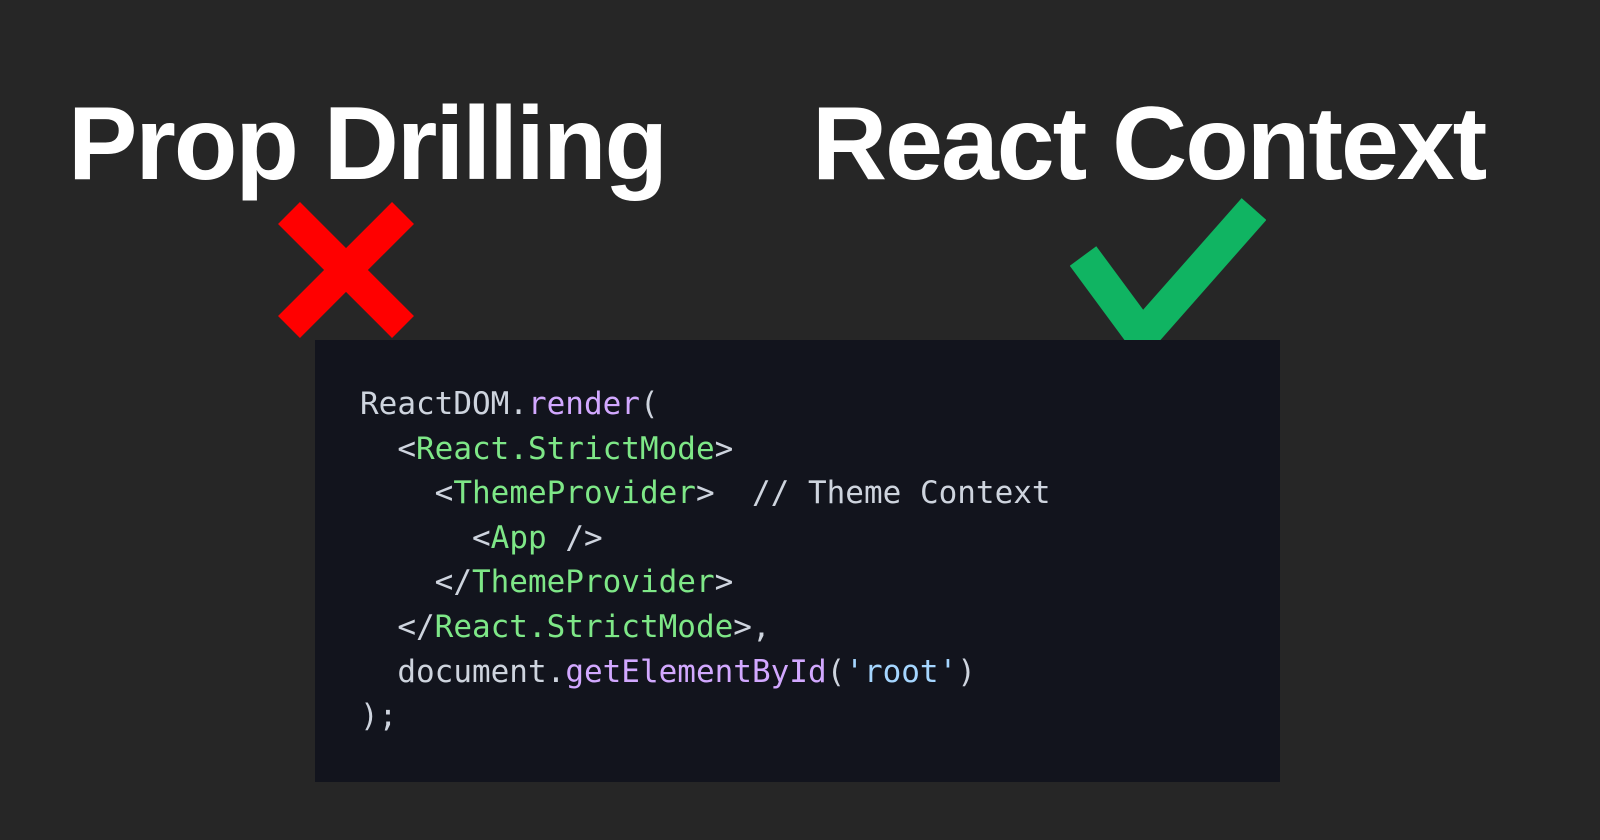 The width and height of the screenshot is (1600, 840). I want to click on cross-mark-icon, so click(346, 270).